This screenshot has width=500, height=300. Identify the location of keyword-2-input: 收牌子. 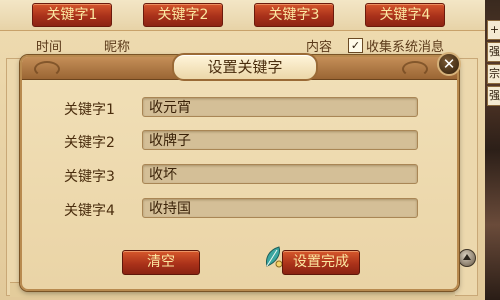
(280, 140).